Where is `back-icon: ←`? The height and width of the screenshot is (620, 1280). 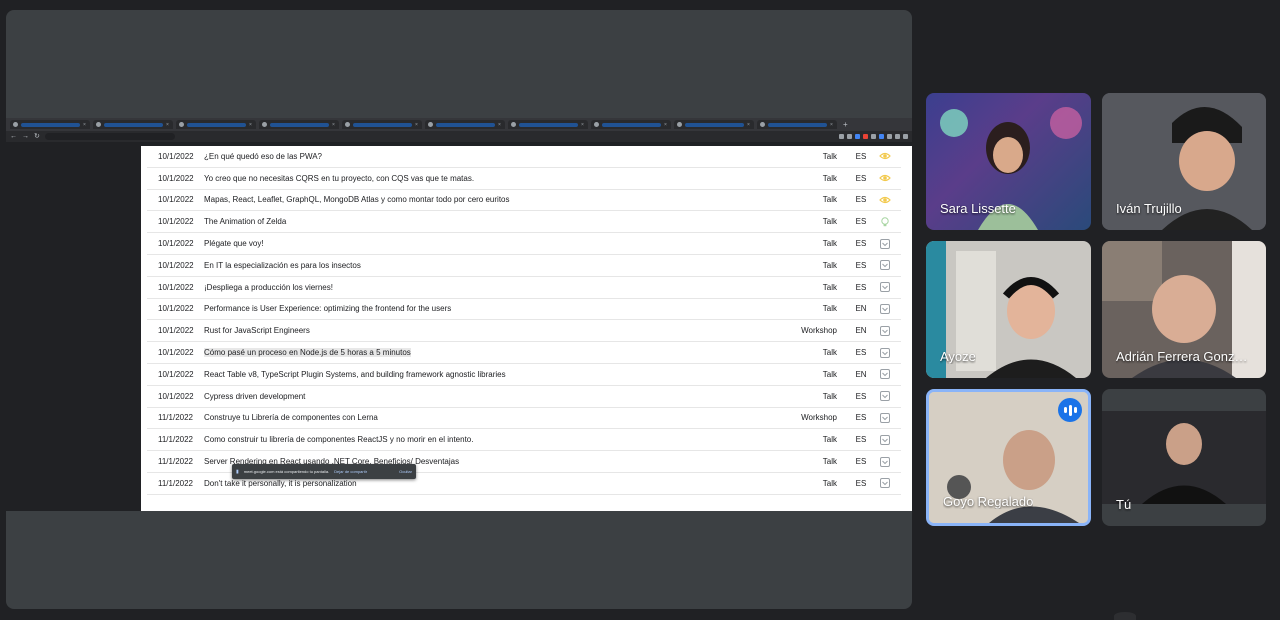
back-icon: ← is located at coordinates (13, 136).